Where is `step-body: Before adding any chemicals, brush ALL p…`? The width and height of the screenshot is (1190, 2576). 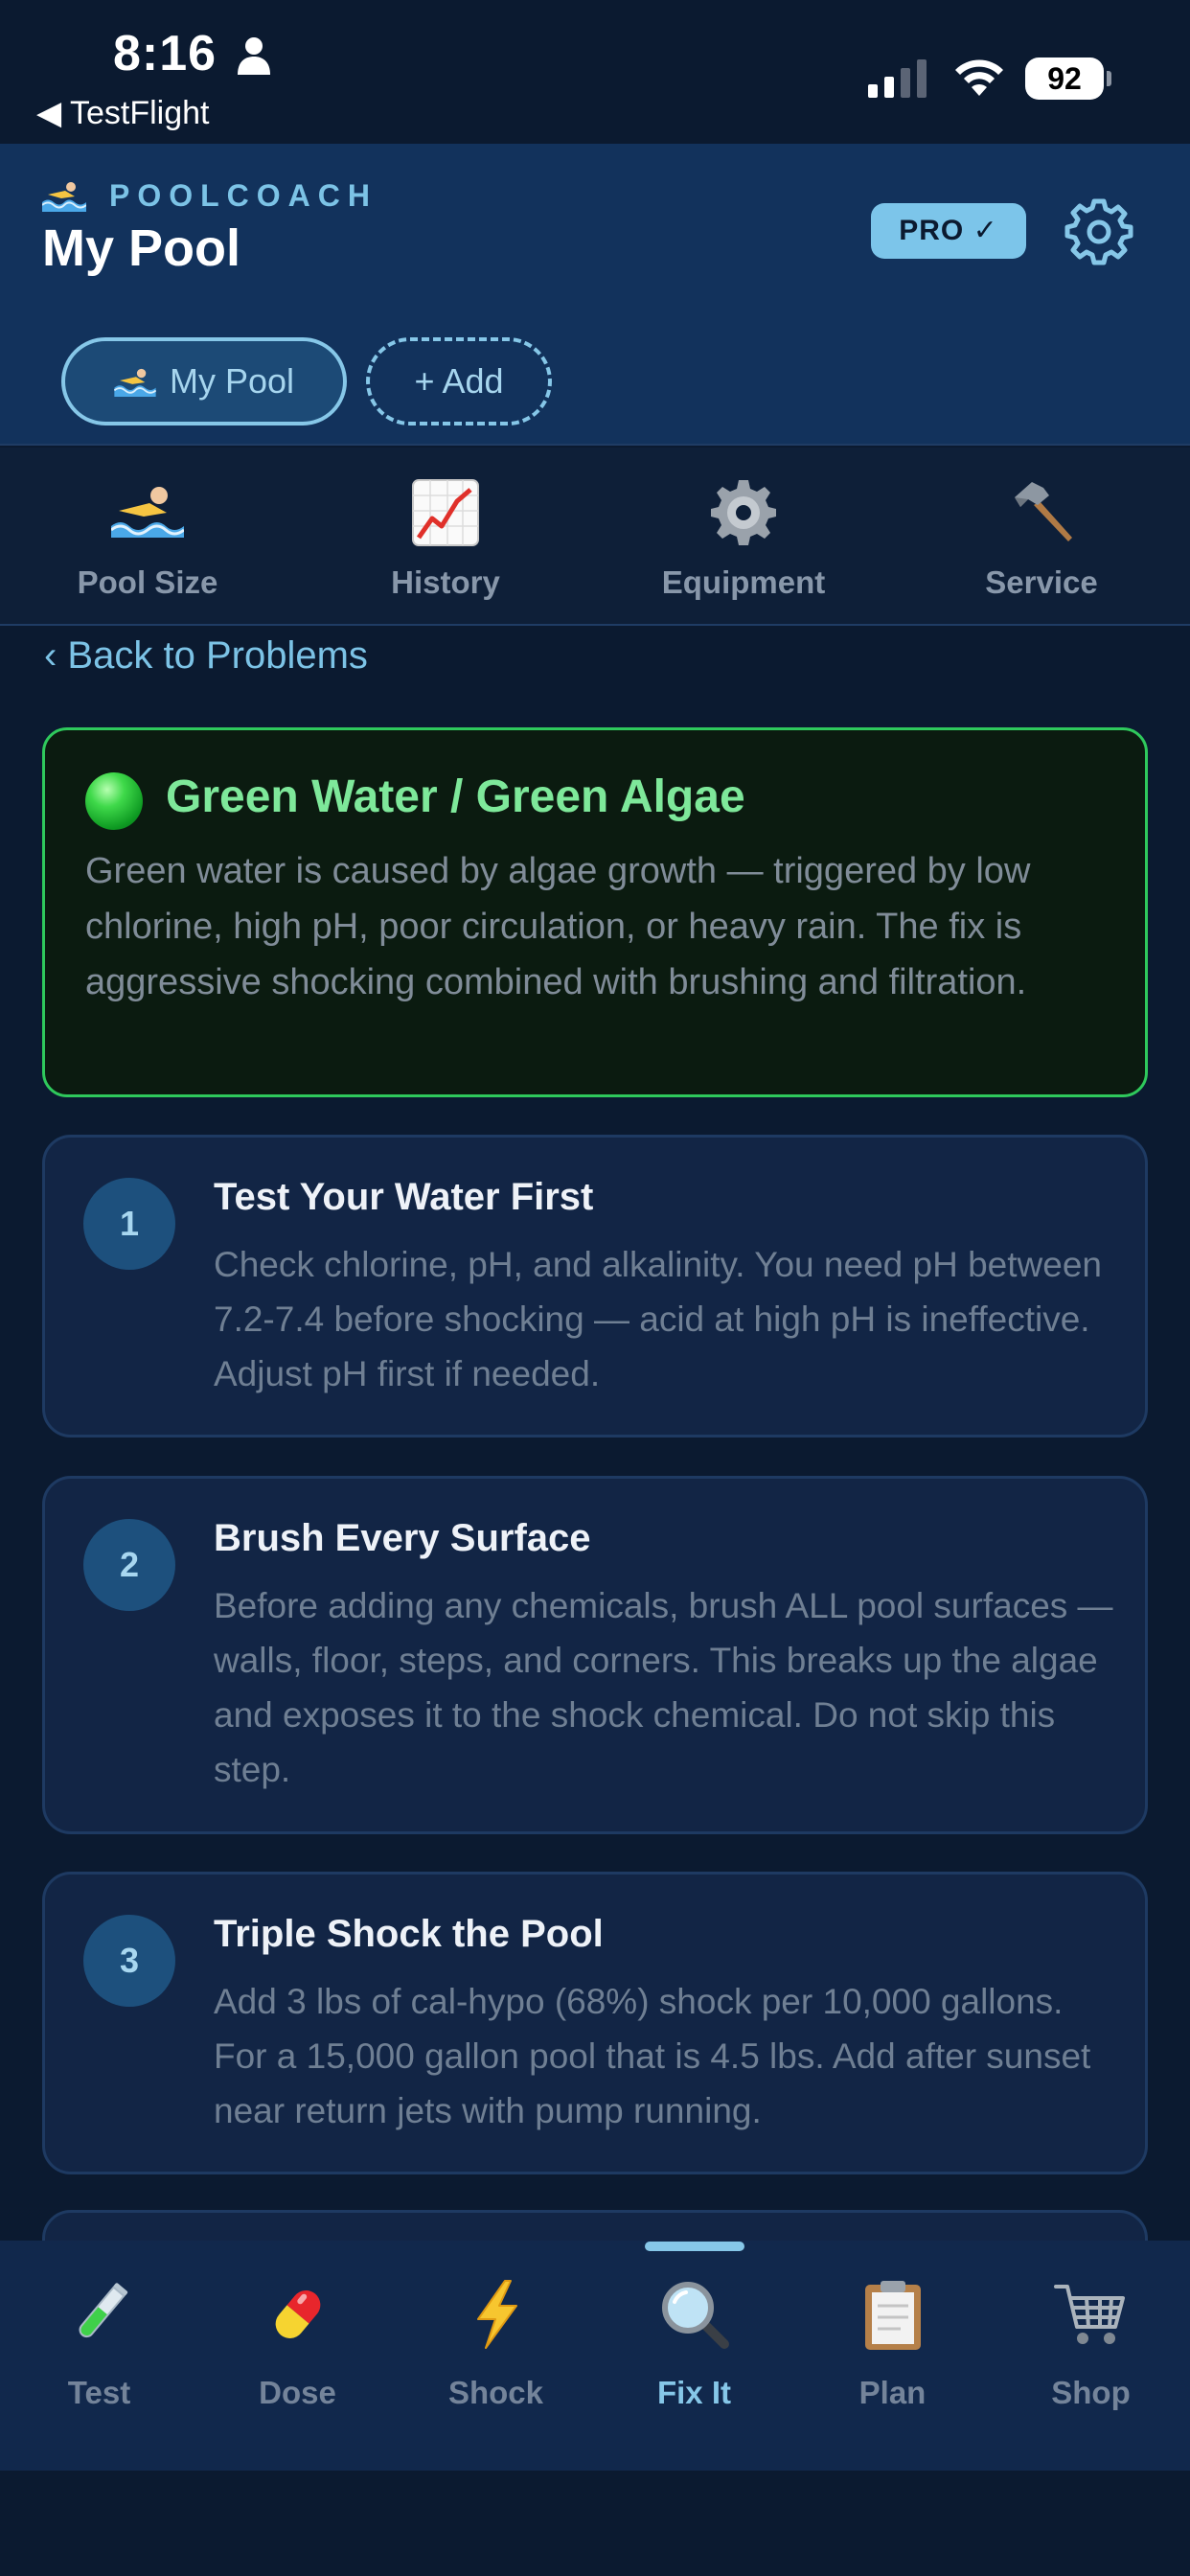 step-body: Before adding any chemicals, brush ALL p… is located at coordinates (664, 1687).